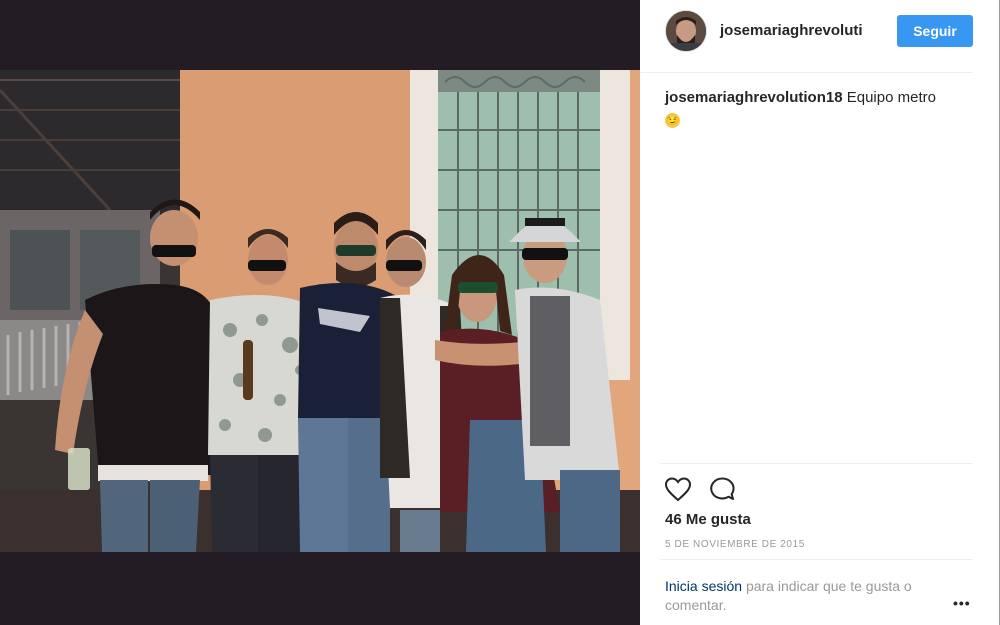  I want to click on avatar-image, so click(686, 31).